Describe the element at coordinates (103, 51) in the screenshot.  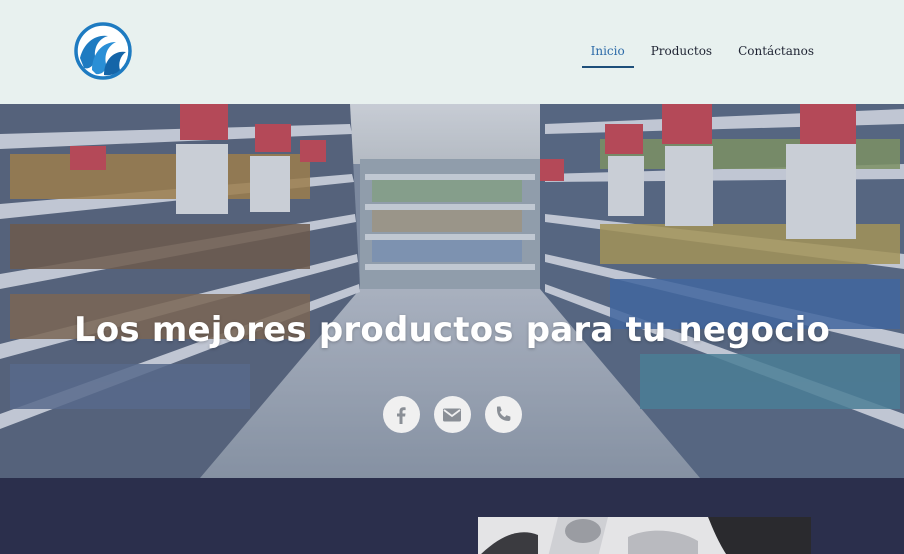
I see `wave-logo-icon` at that location.